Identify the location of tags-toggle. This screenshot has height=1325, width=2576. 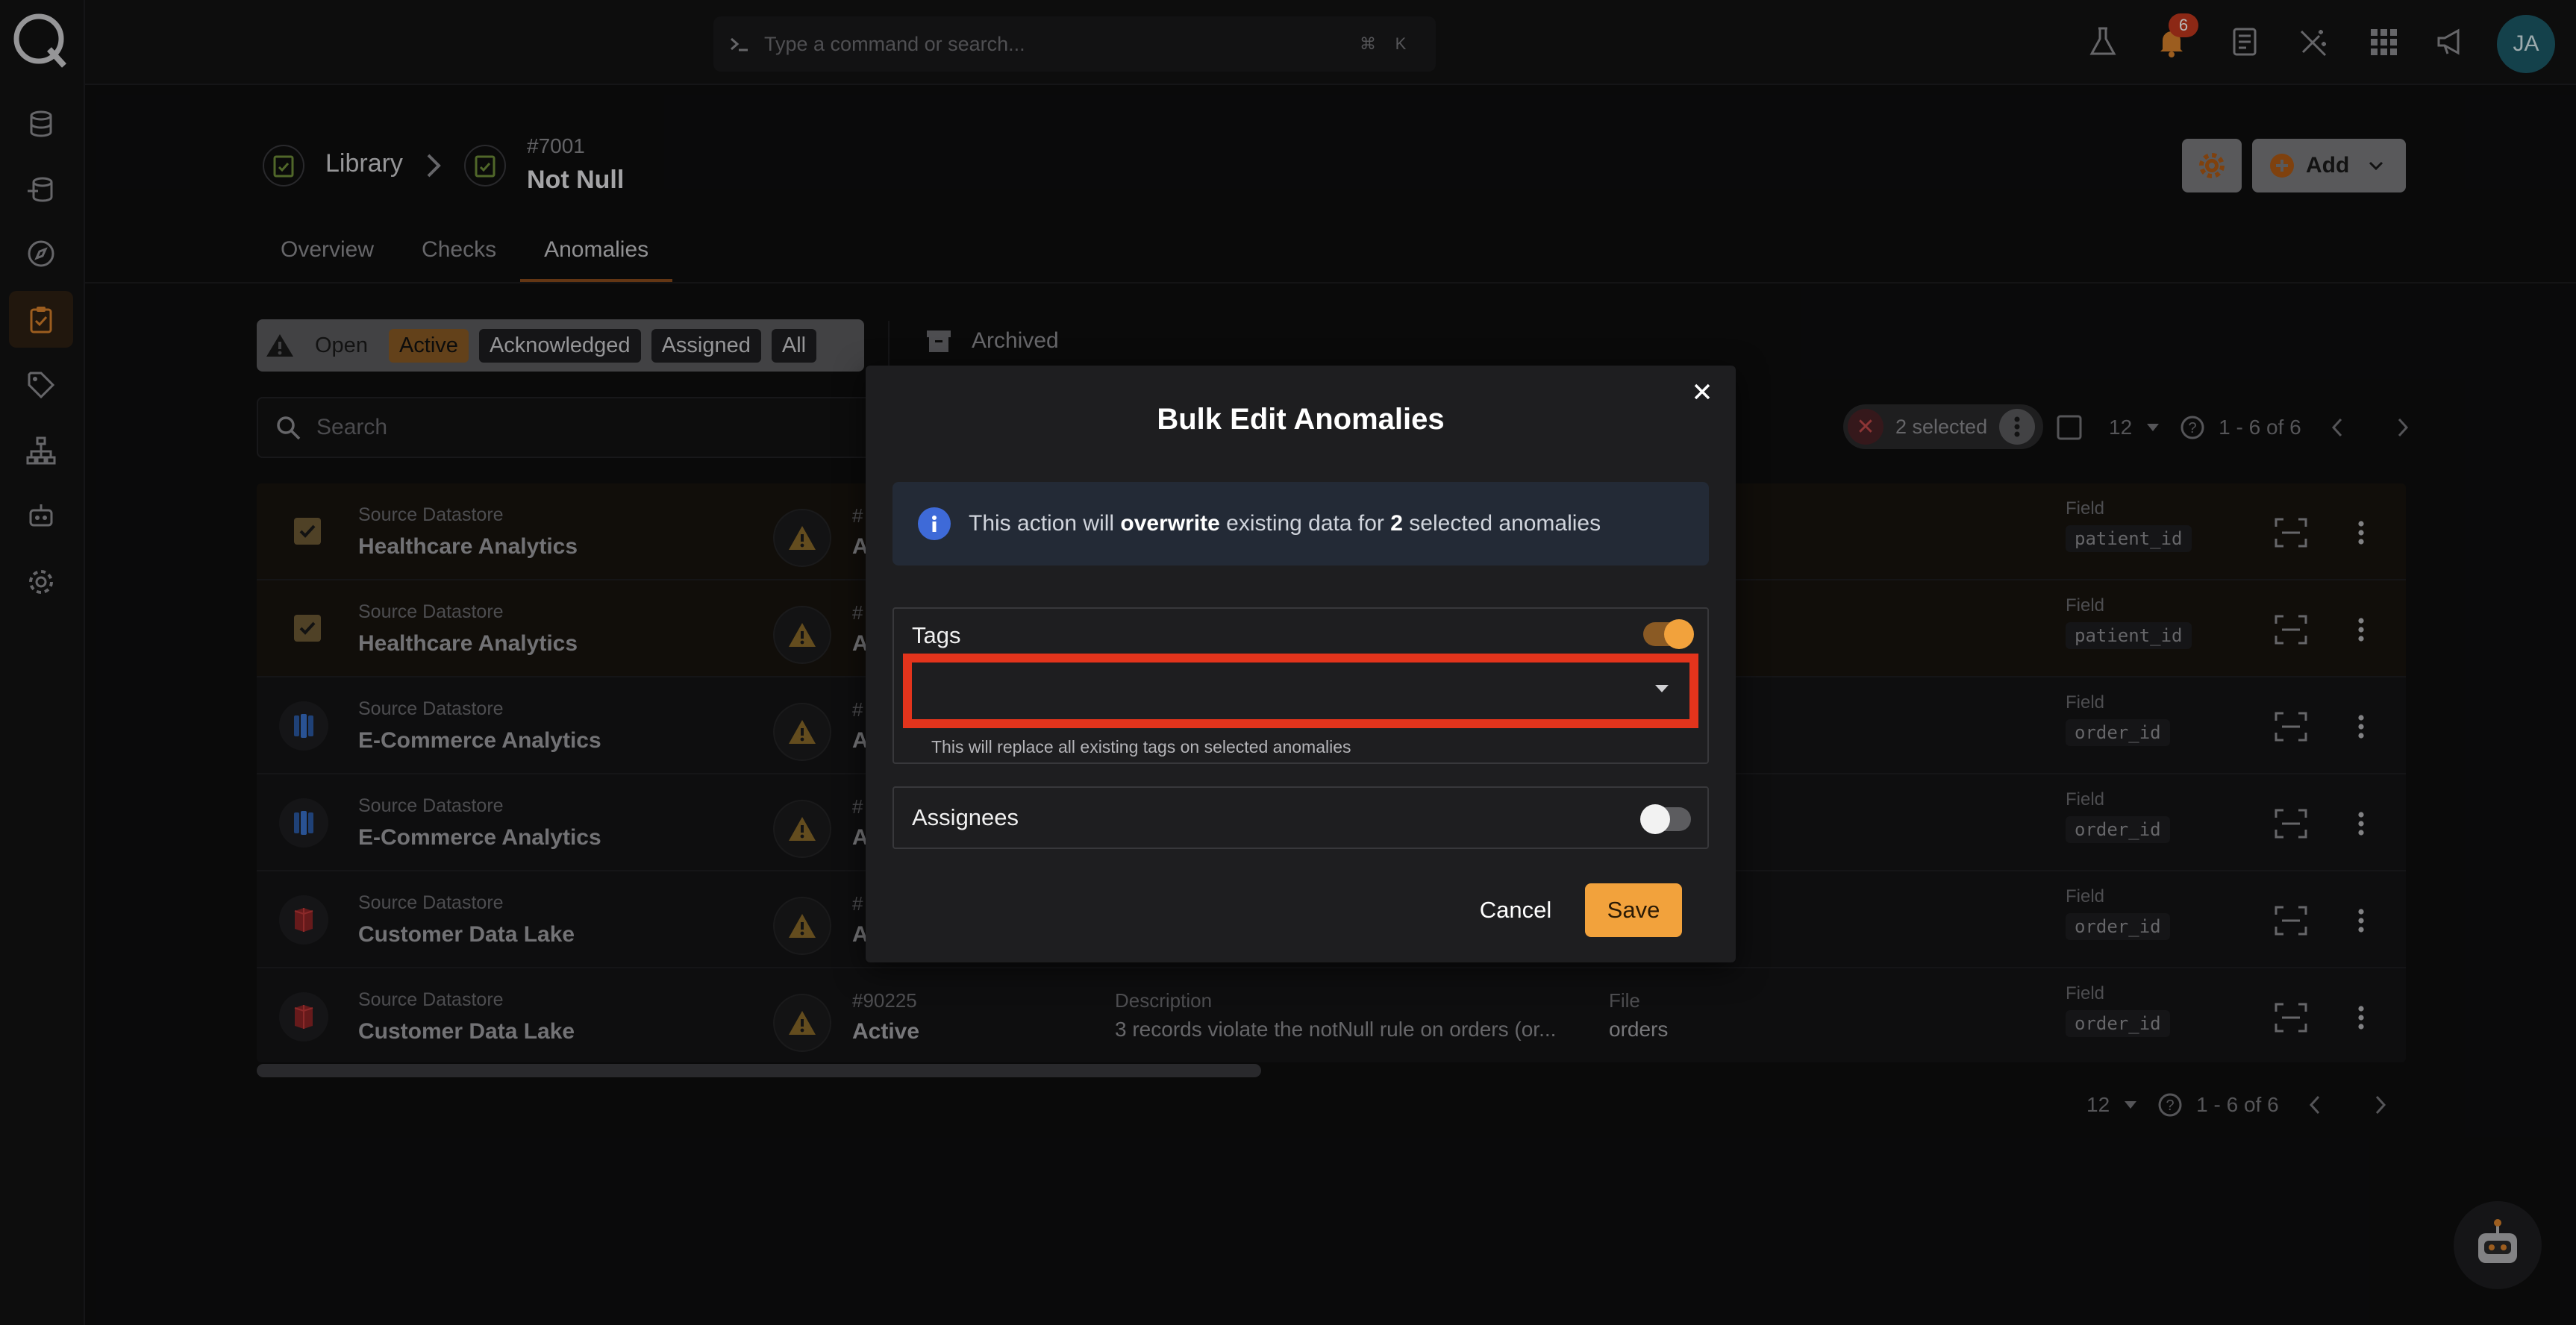
(1668, 634).